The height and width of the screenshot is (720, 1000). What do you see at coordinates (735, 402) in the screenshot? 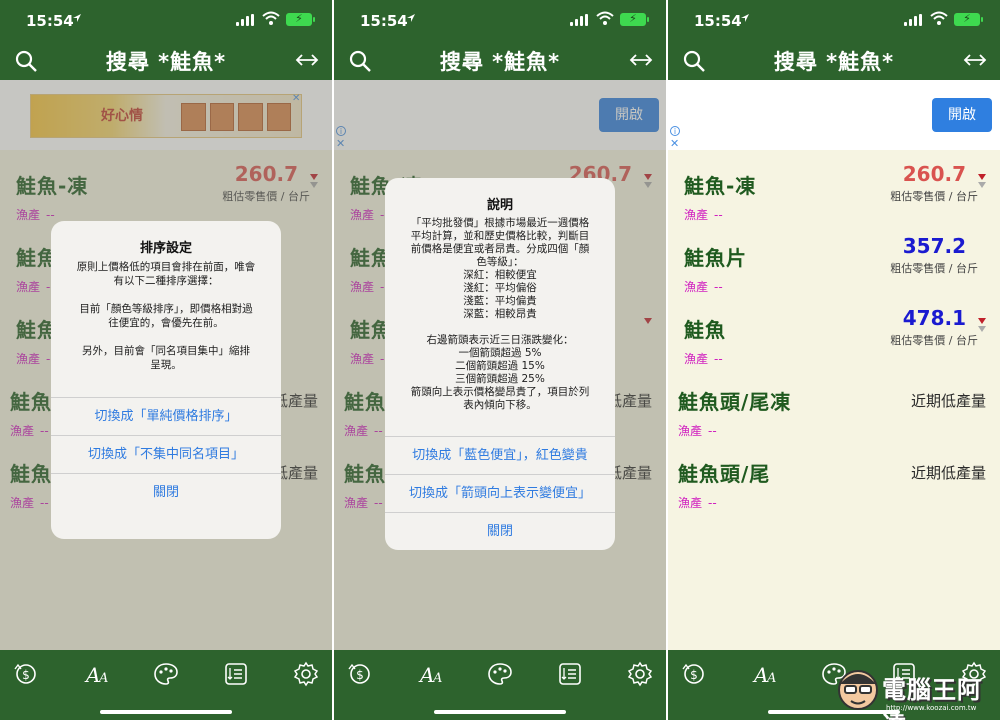
I see `item-name: 鮭魚頭/尾凍` at bounding box center [735, 402].